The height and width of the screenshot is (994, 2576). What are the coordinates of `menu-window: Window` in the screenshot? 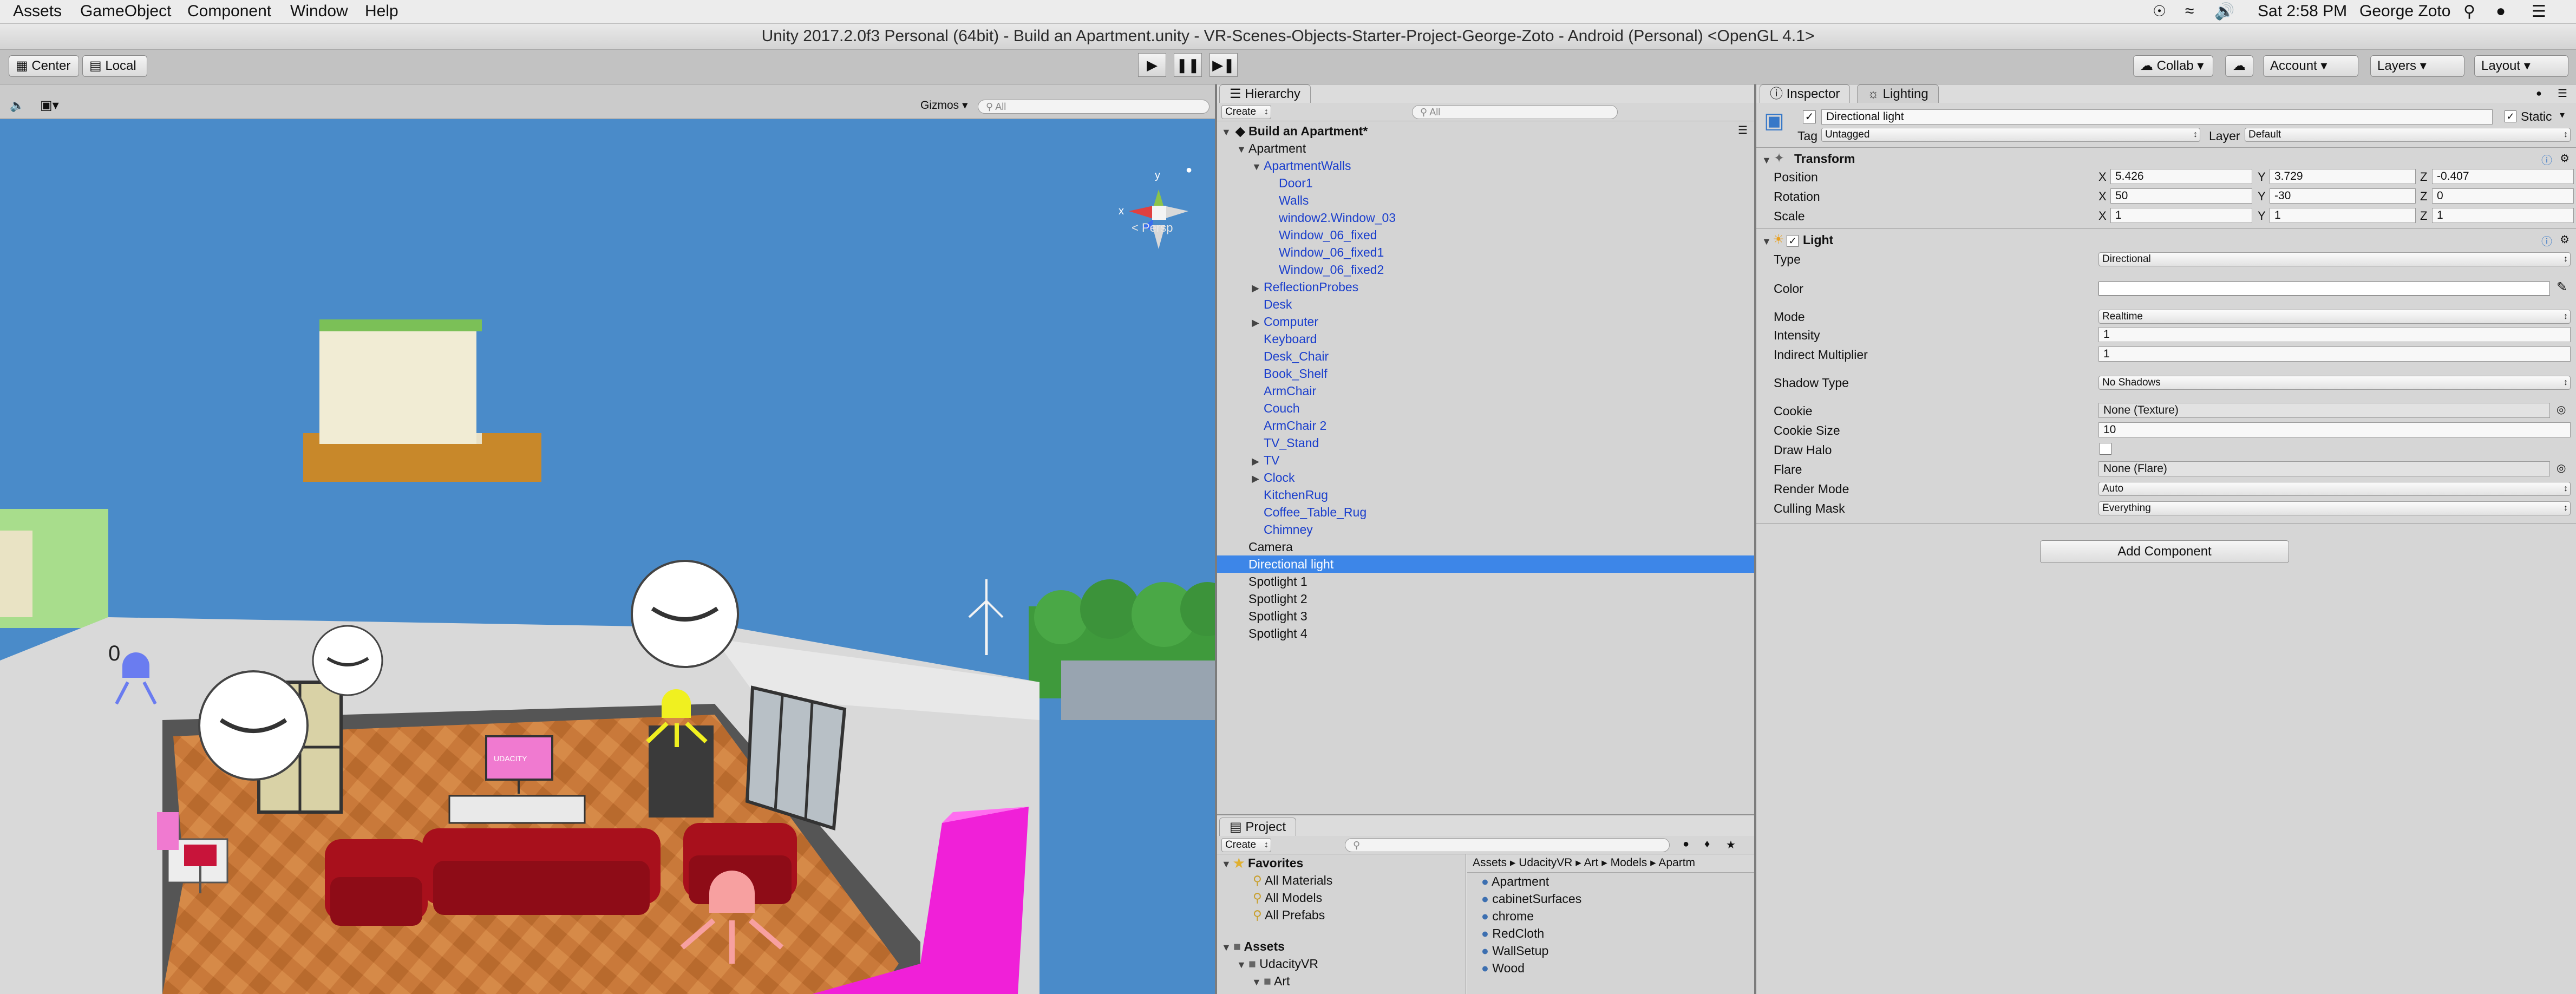 It's located at (319, 11).